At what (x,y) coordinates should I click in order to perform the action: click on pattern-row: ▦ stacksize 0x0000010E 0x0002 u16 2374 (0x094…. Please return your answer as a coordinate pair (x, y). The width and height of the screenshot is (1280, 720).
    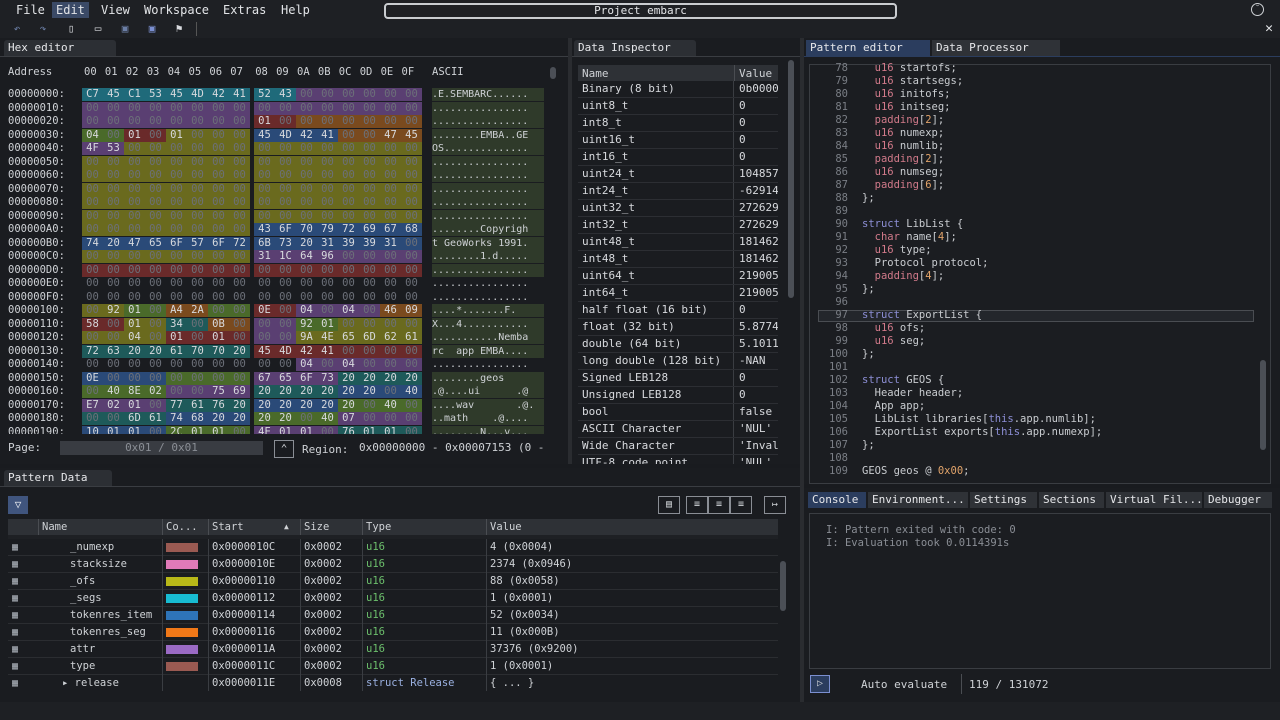
    Looking at the image, I should click on (393, 564).